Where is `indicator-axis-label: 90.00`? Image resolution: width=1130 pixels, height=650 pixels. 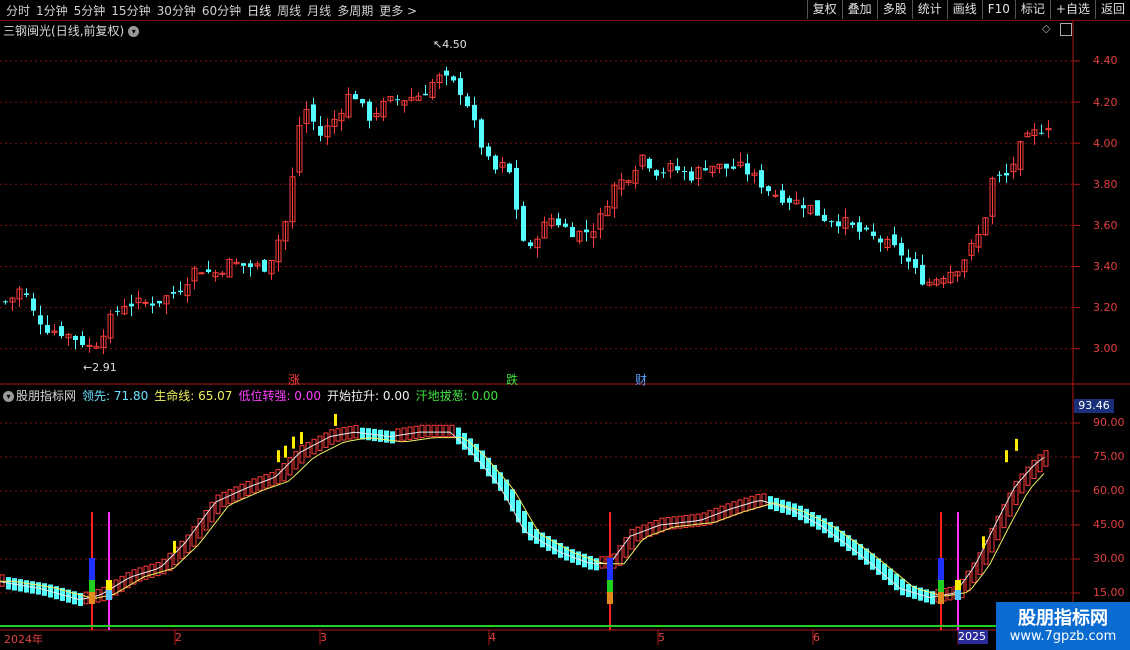 indicator-axis-label: 90.00 is located at coordinates (1109, 422).